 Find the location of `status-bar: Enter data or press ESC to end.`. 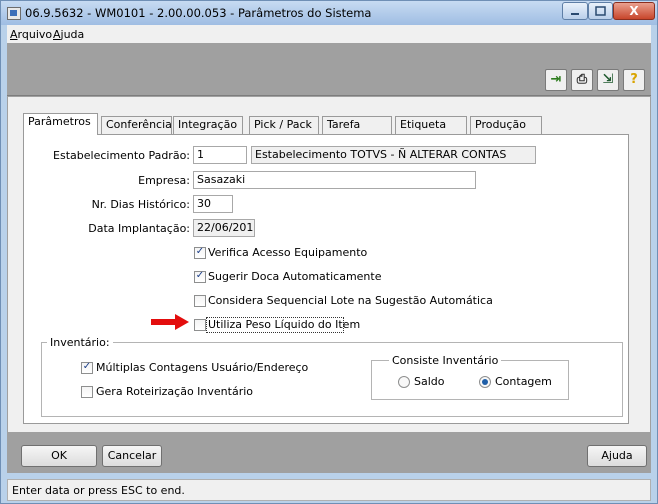

status-bar: Enter data or press ESC to end. is located at coordinates (329, 490).